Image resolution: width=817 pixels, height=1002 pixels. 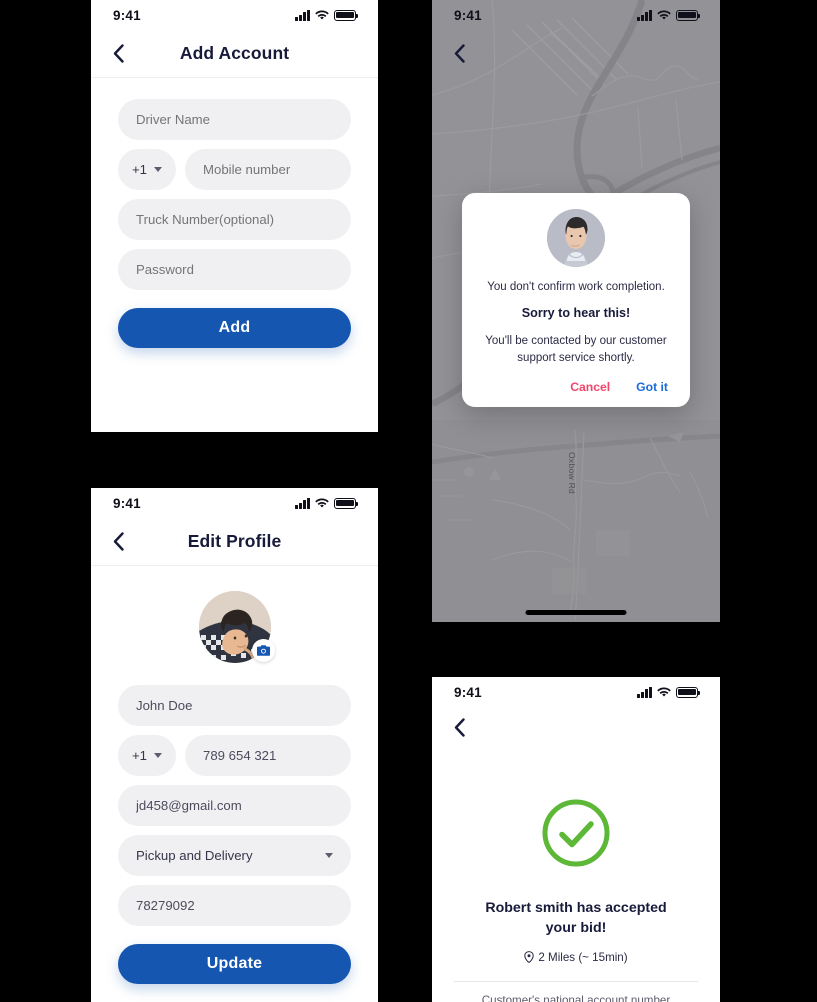 What do you see at coordinates (234, 269) in the screenshot?
I see `password-input` at bounding box center [234, 269].